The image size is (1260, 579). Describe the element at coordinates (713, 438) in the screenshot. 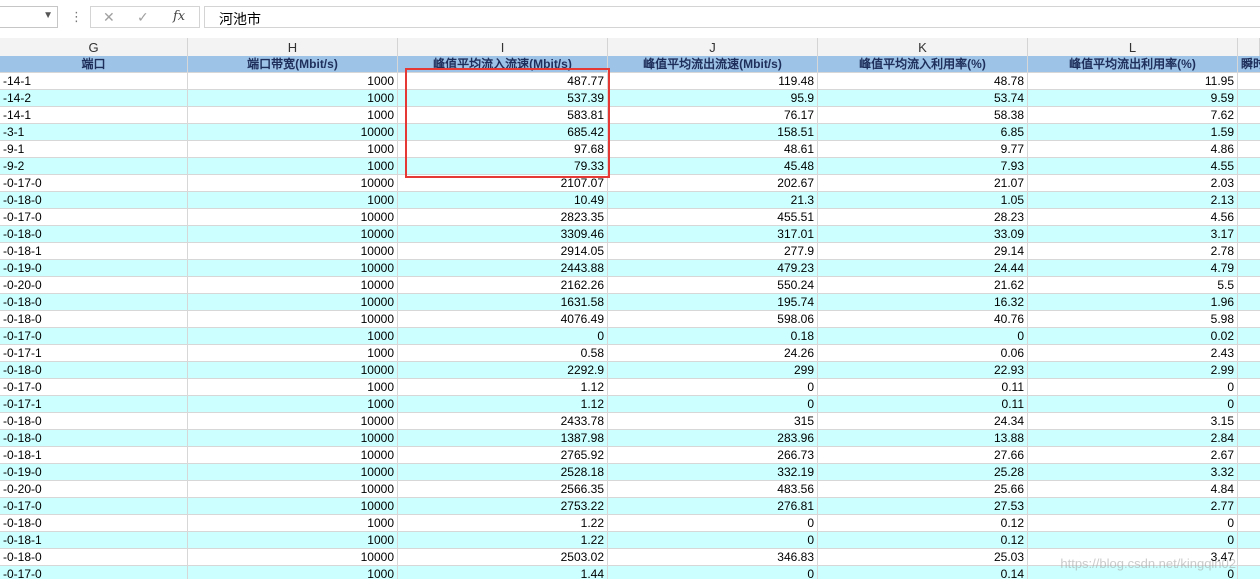

I see `table-cell: 283.96` at that location.